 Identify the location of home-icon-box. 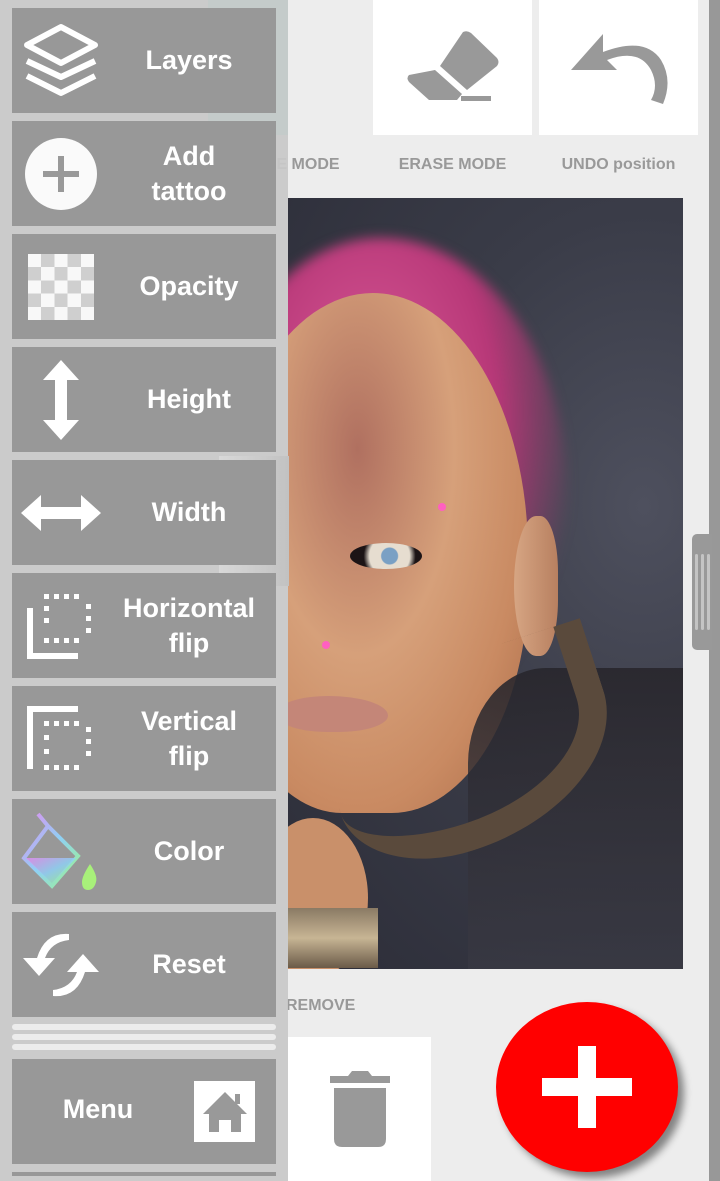
(224, 1111).